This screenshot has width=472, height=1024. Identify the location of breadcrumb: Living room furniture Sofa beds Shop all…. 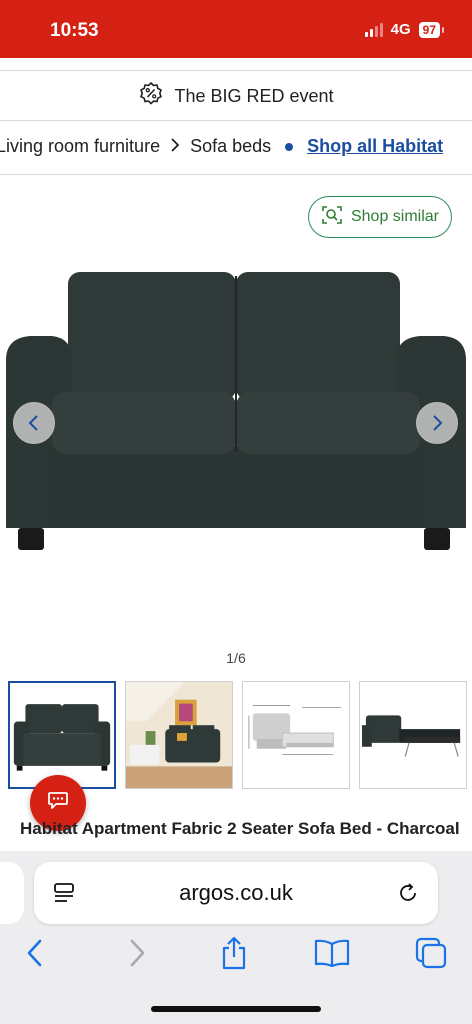
(221, 146).